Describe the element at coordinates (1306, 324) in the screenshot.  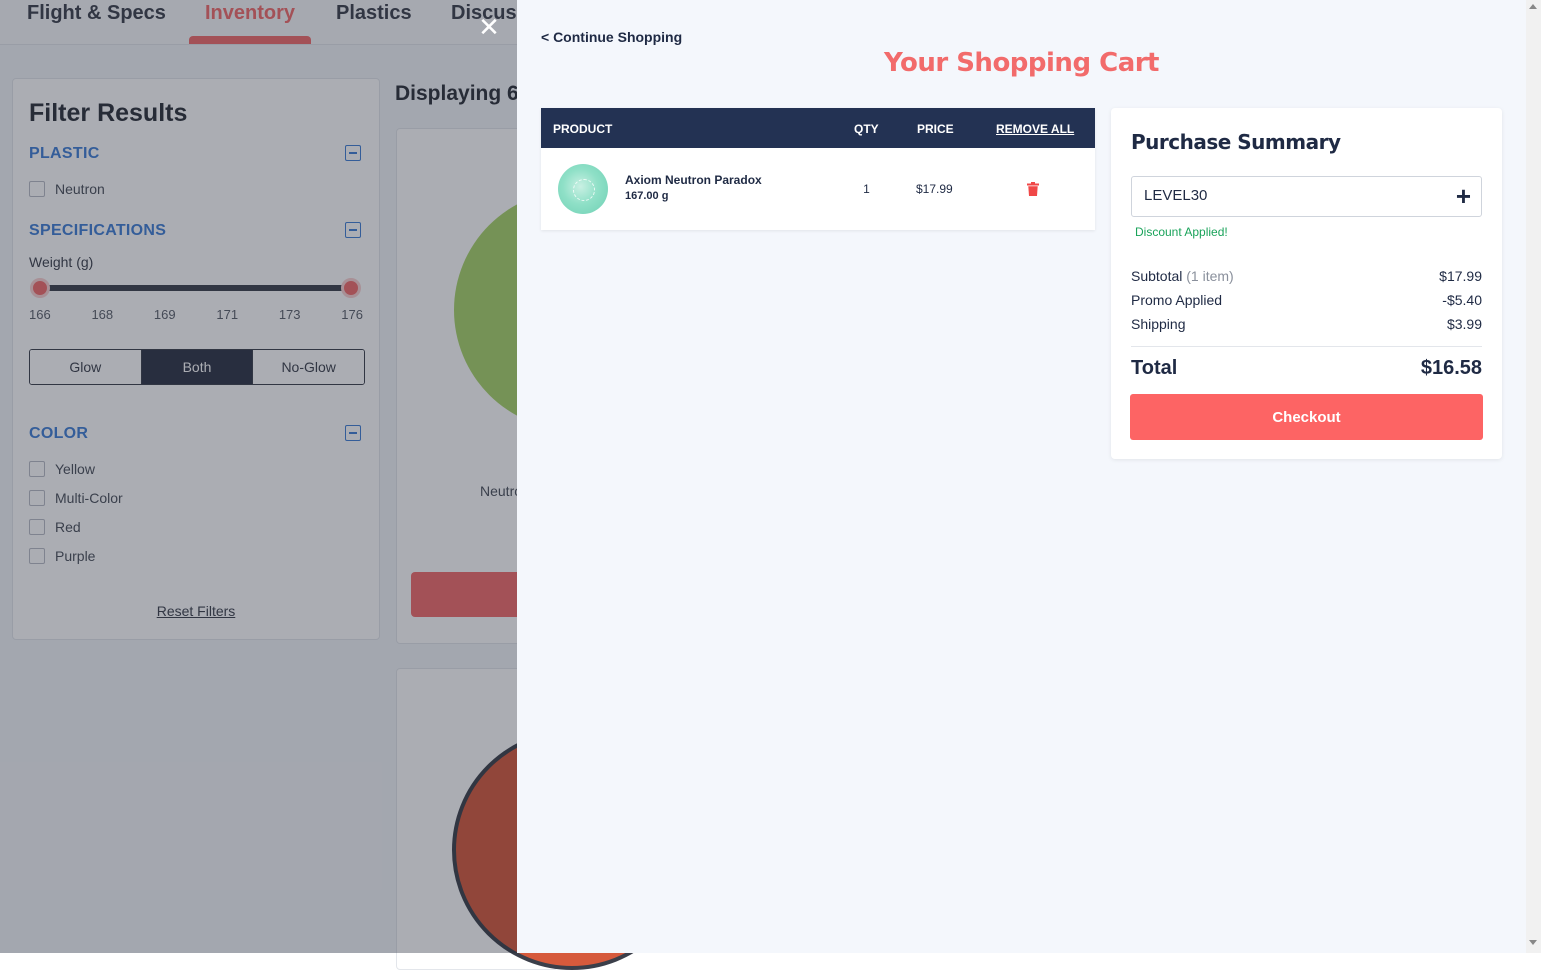
I see `shipping-row: Shipping $3.99` at that location.